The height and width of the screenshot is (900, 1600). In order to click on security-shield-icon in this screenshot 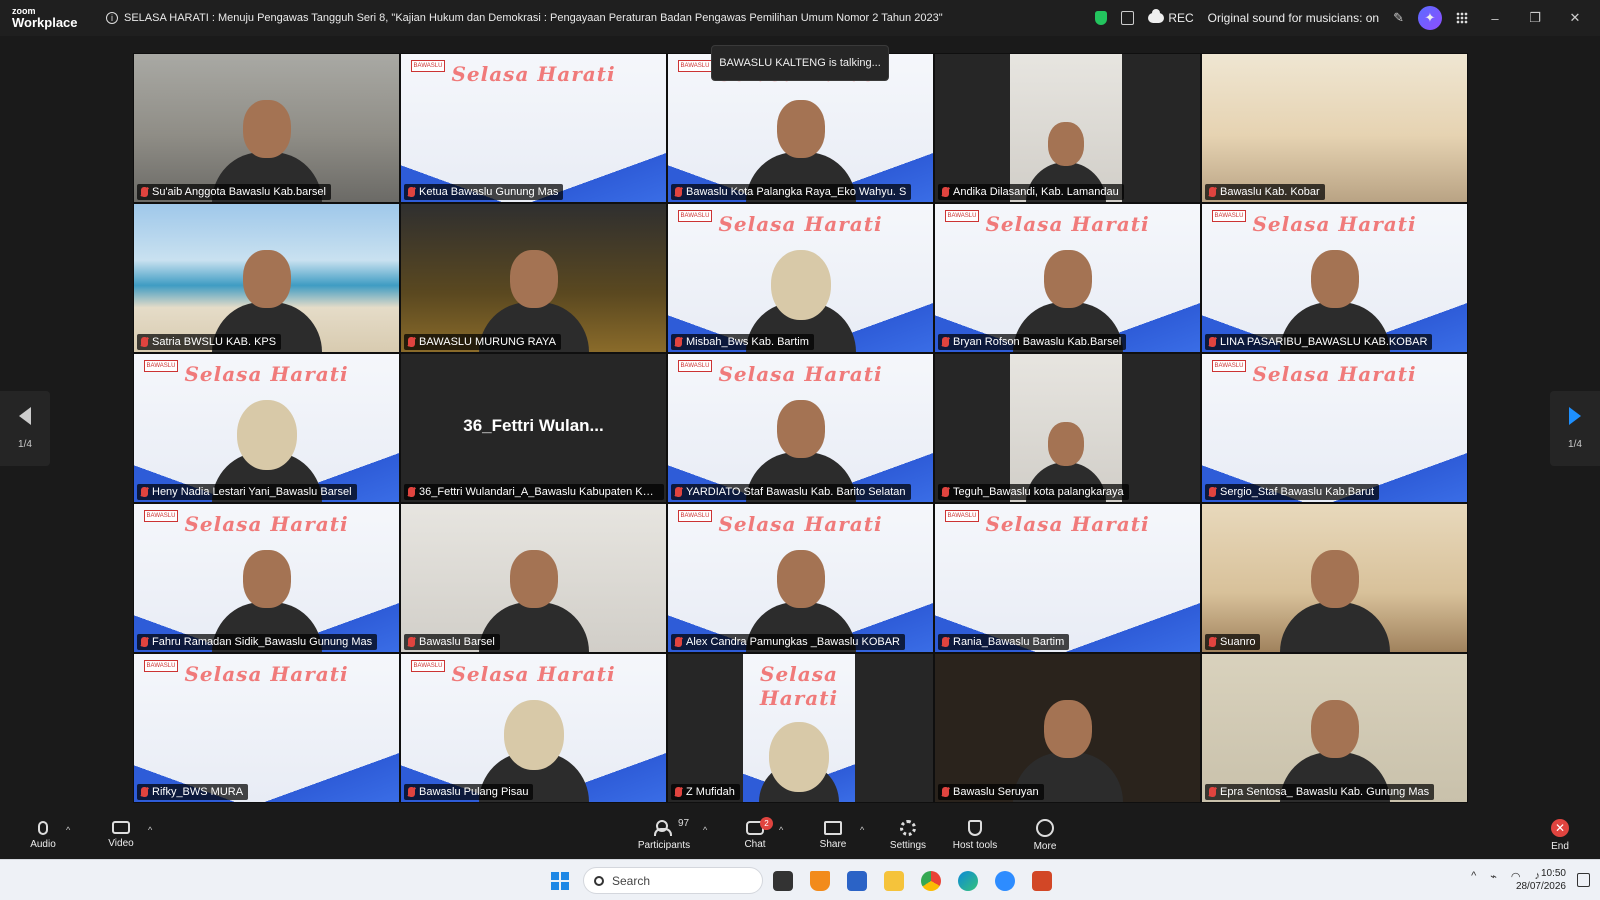, I will do `click(1101, 18)`.